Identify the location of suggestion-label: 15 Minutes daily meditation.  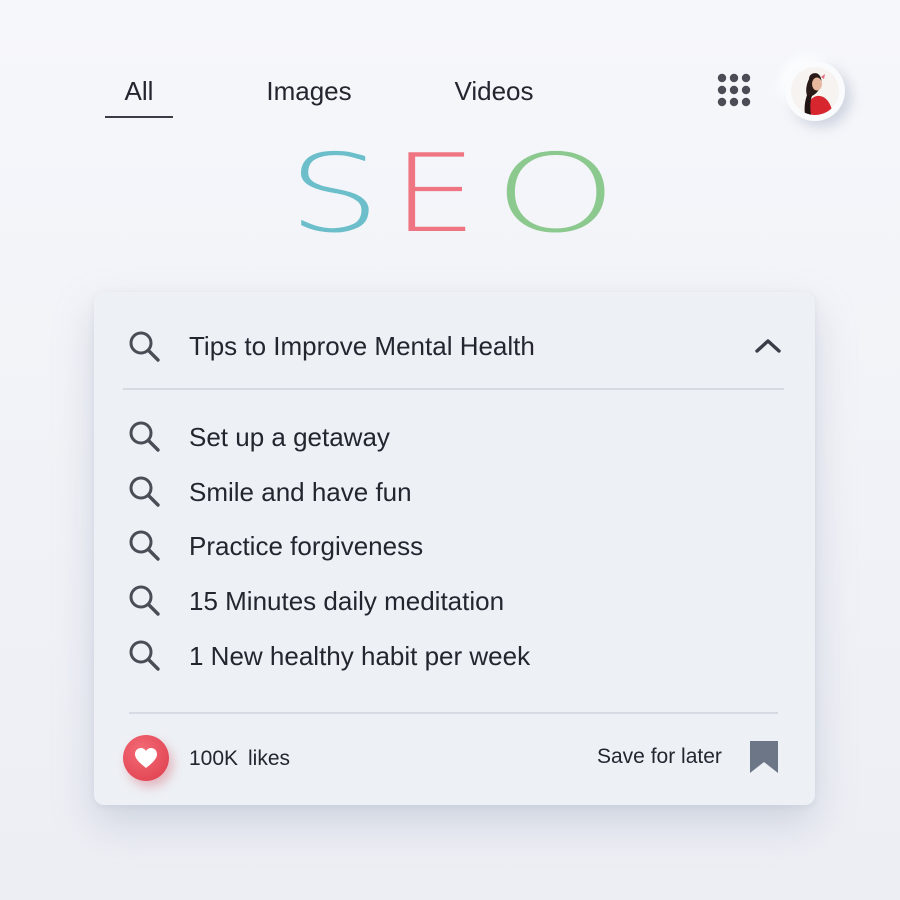
(347, 601).